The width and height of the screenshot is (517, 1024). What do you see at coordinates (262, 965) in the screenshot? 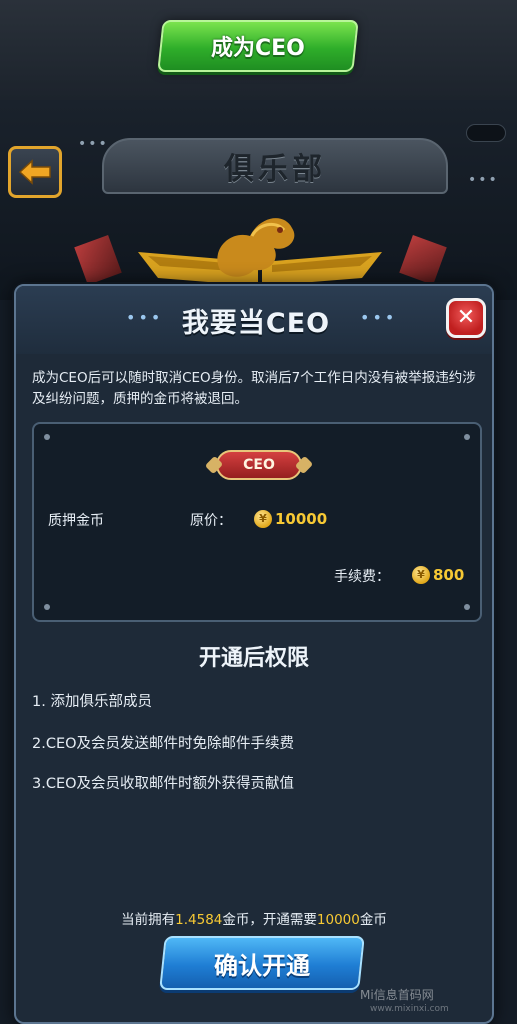
I see `confirm-activate-label: 确认开通` at bounding box center [262, 965].